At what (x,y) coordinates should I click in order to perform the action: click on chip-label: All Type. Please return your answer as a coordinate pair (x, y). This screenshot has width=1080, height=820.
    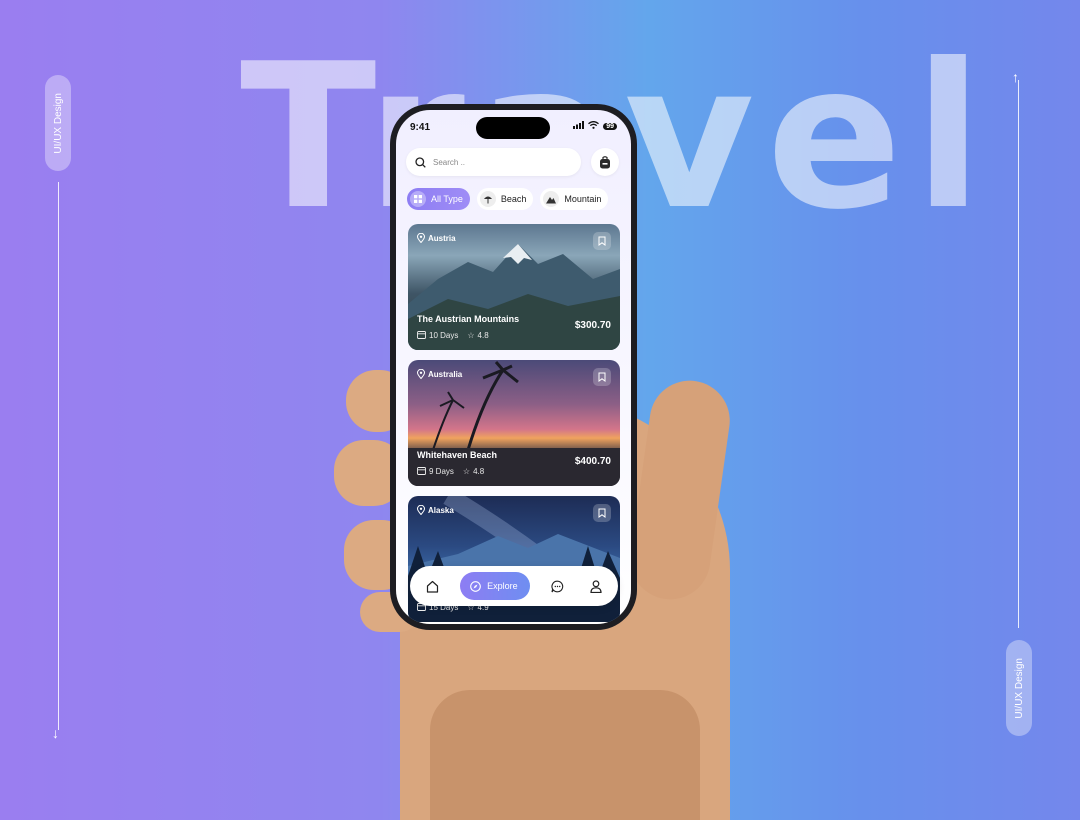
    Looking at the image, I should click on (447, 199).